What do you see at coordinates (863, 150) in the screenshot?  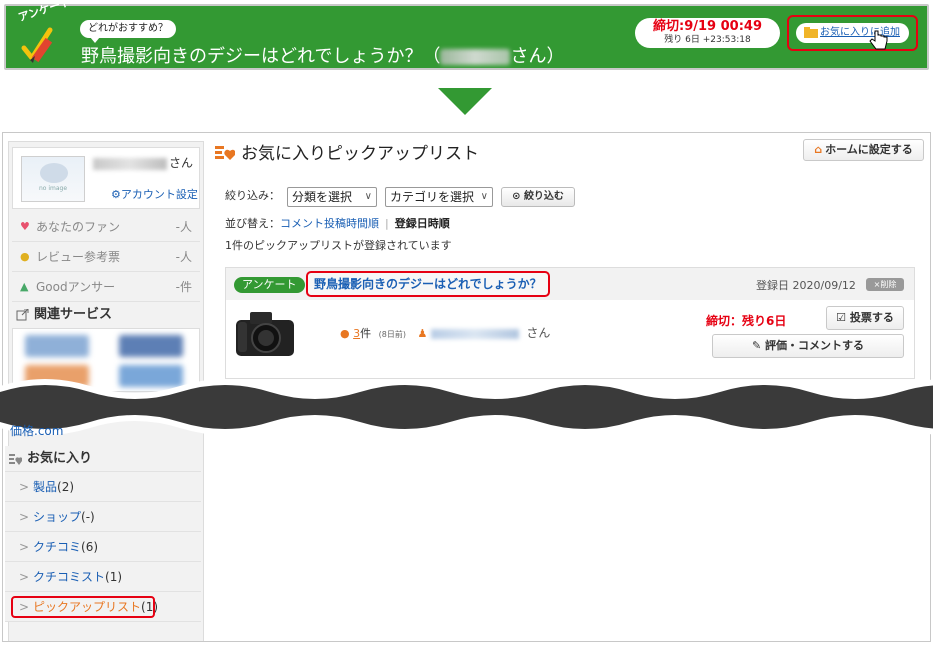 I see `set-home-button: ⌂ ホームに設定する` at bounding box center [863, 150].